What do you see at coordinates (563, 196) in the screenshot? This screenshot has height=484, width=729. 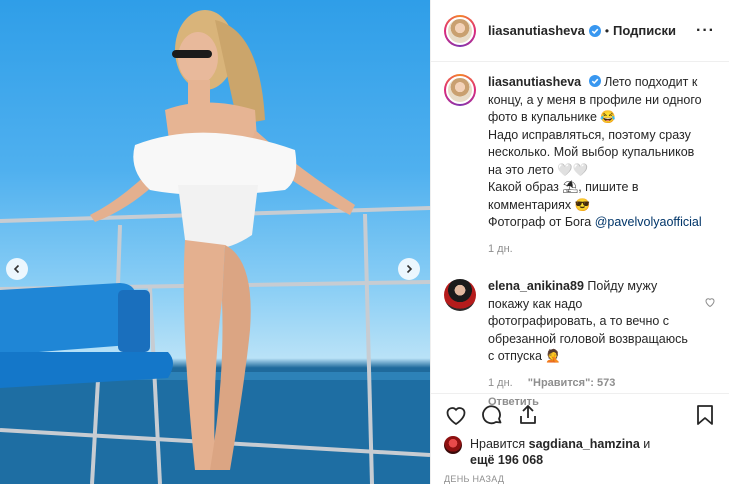 I see `caption-line-3: Какой образ ⛱, пишите в комментариях 😎` at bounding box center [563, 196].